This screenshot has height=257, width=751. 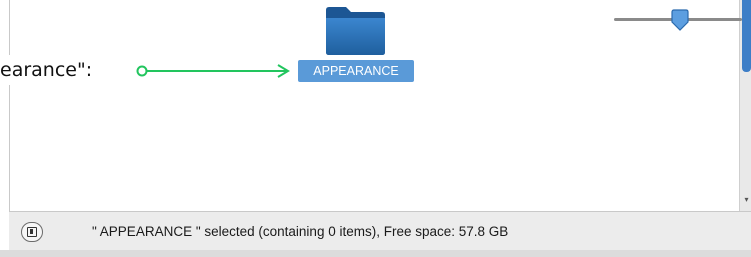 What do you see at coordinates (355, 30) in the screenshot?
I see `folder-icon` at bounding box center [355, 30].